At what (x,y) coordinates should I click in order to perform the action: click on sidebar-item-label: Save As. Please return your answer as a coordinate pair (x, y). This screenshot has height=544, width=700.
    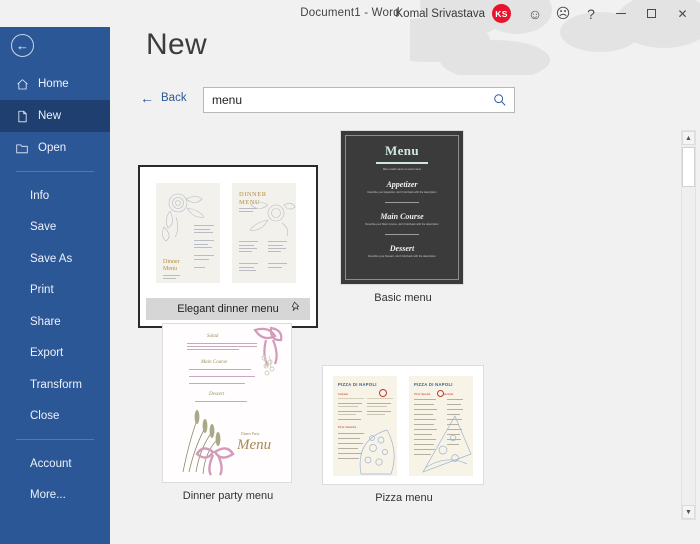
    Looking at the image, I should click on (51, 258).